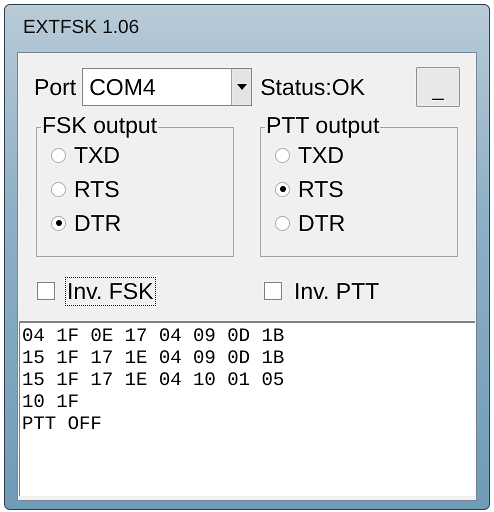 Image resolution: width=494 pixels, height=512 pixels. Describe the element at coordinates (51, 402) in the screenshot. I see `log-line: 10 1F` at that location.